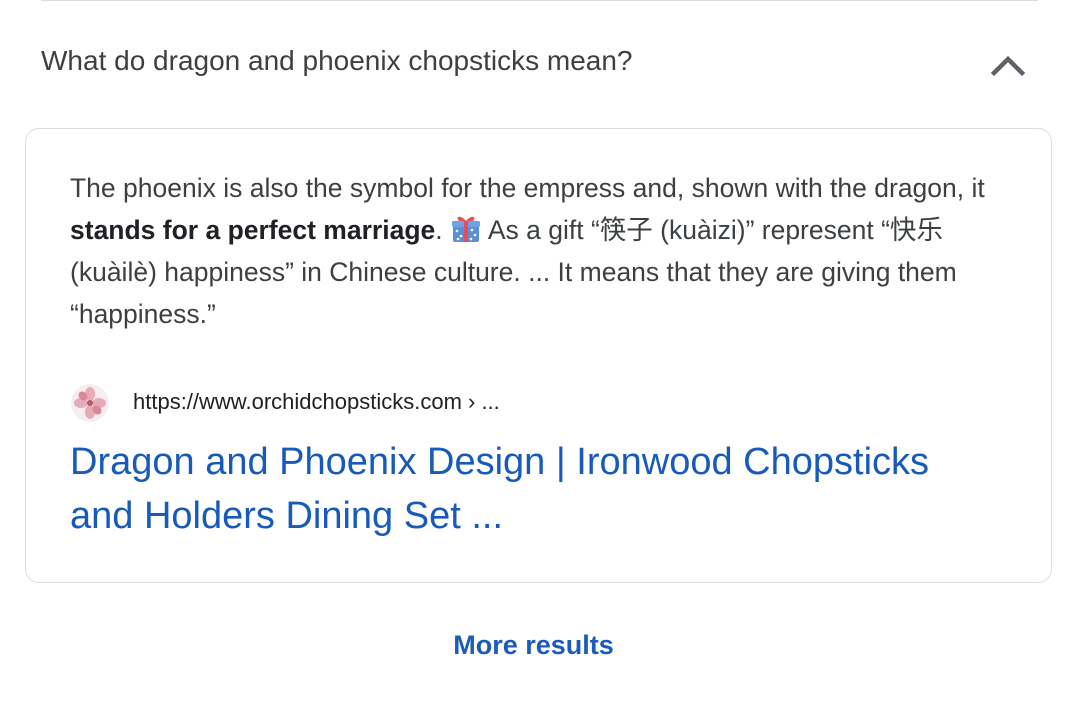  Describe the element at coordinates (442, 230) in the screenshot. I see `snippet-period: .` at that location.